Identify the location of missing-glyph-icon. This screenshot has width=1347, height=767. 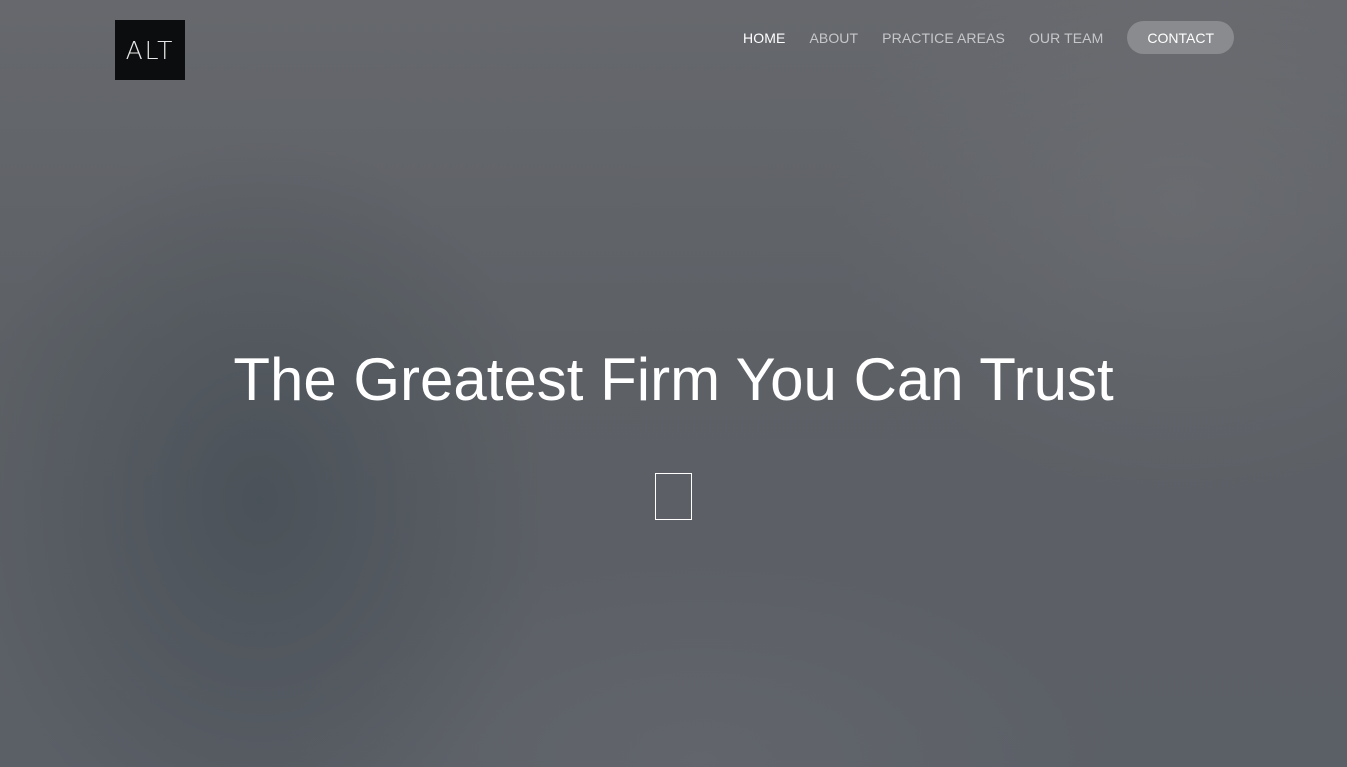
(673, 496).